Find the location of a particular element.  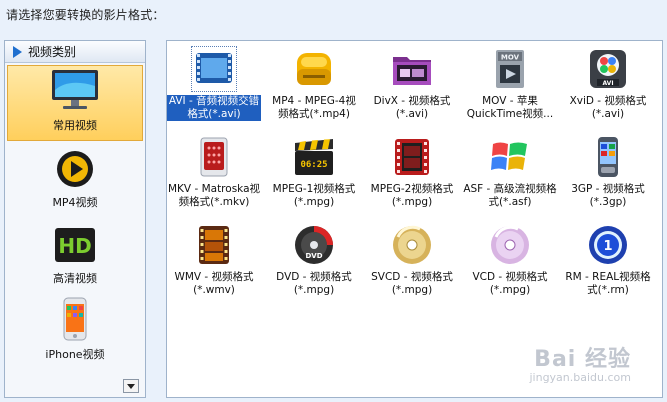

format-mpeg1: 06:25 MPEG-1视频格式(*.mpg) is located at coordinates (314, 172).